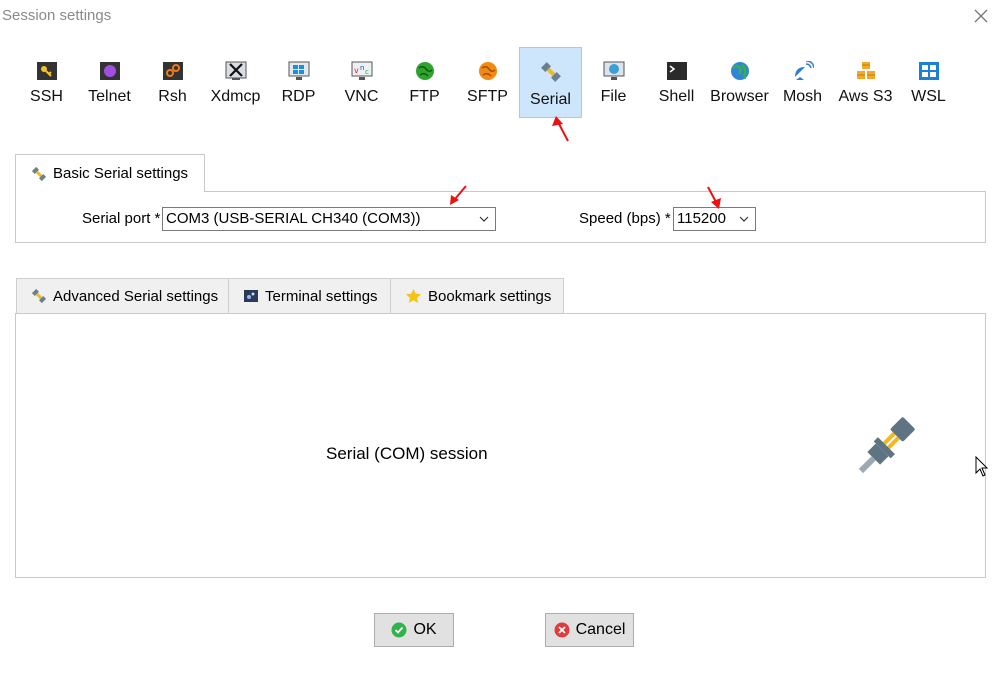  What do you see at coordinates (677, 71) in the screenshot?
I see `terminal-icon` at bounding box center [677, 71].